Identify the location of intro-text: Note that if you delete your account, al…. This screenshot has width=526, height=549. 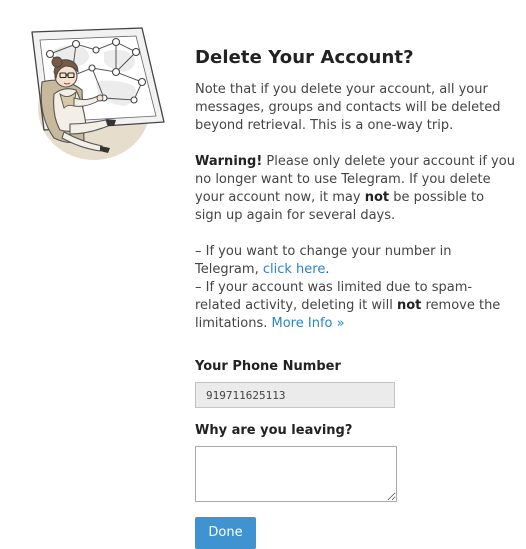
(348, 107).